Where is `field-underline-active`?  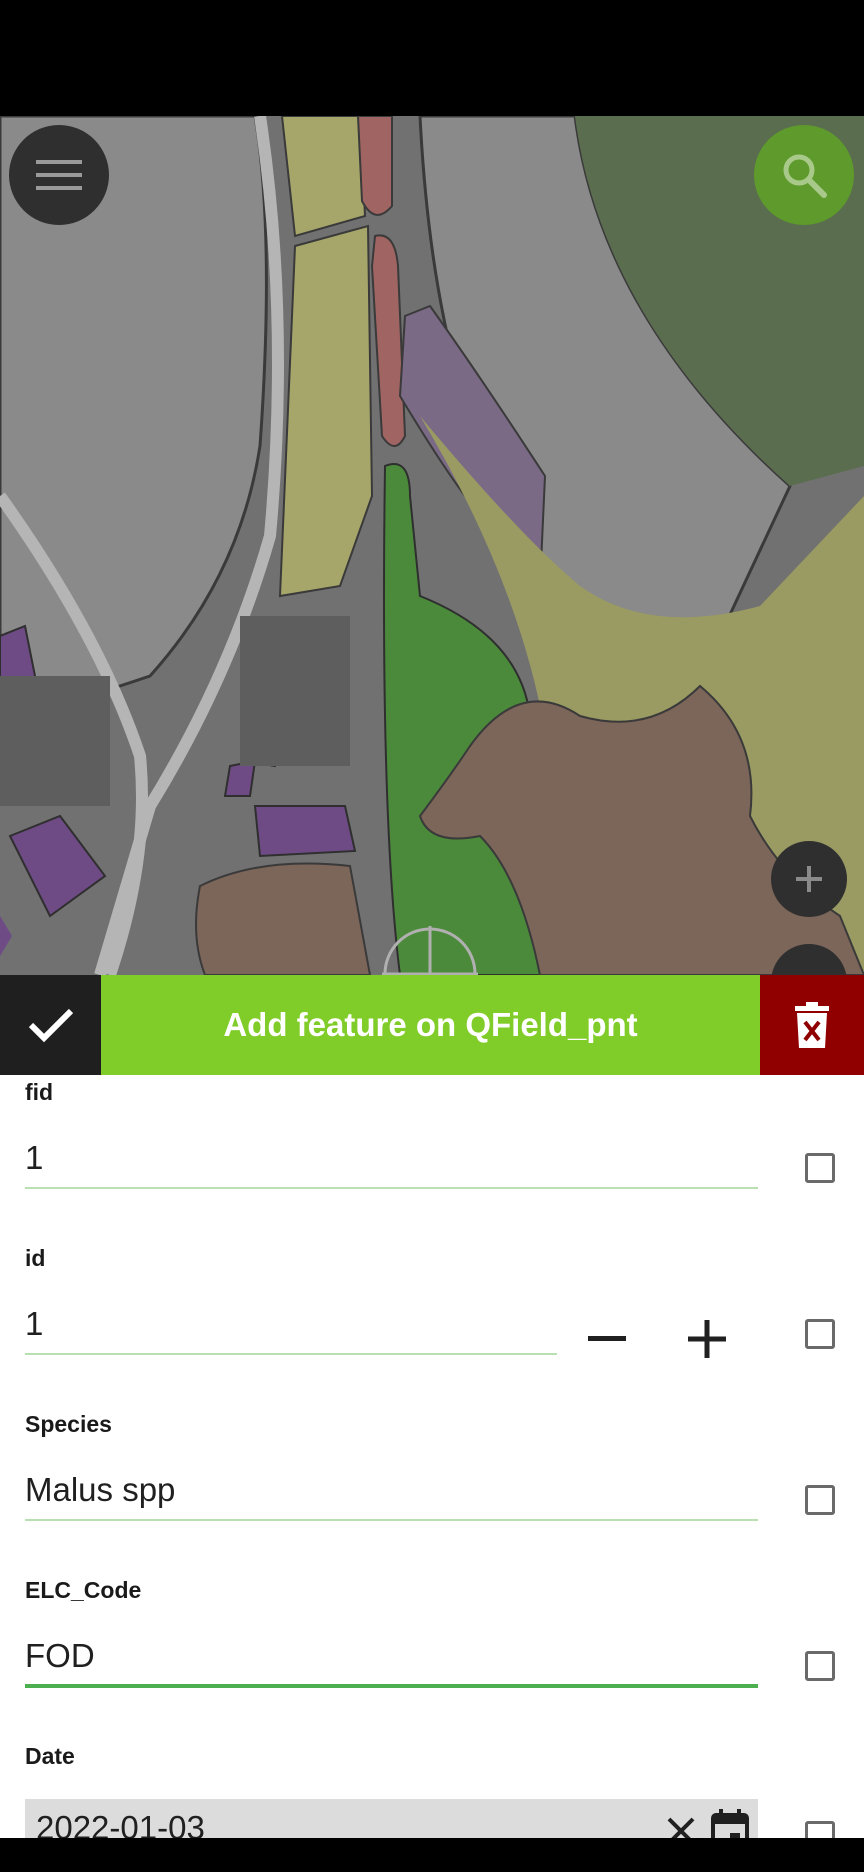
field-underline-active is located at coordinates (391, 1686).